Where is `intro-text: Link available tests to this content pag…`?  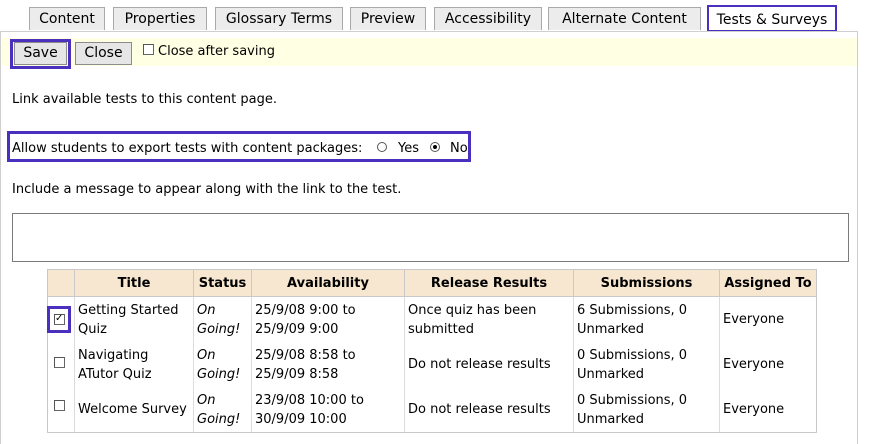 intro-text: Link available tests to this content pag… is located at coordinates (144, 99).